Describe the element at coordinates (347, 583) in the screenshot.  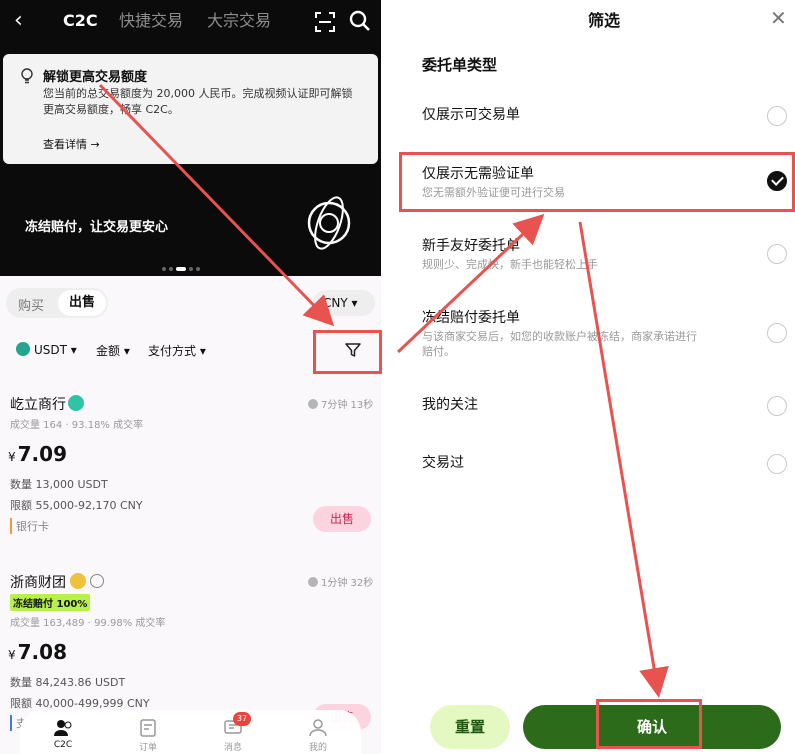
I see `response-time-text: 1分钟 32秒` at that location.